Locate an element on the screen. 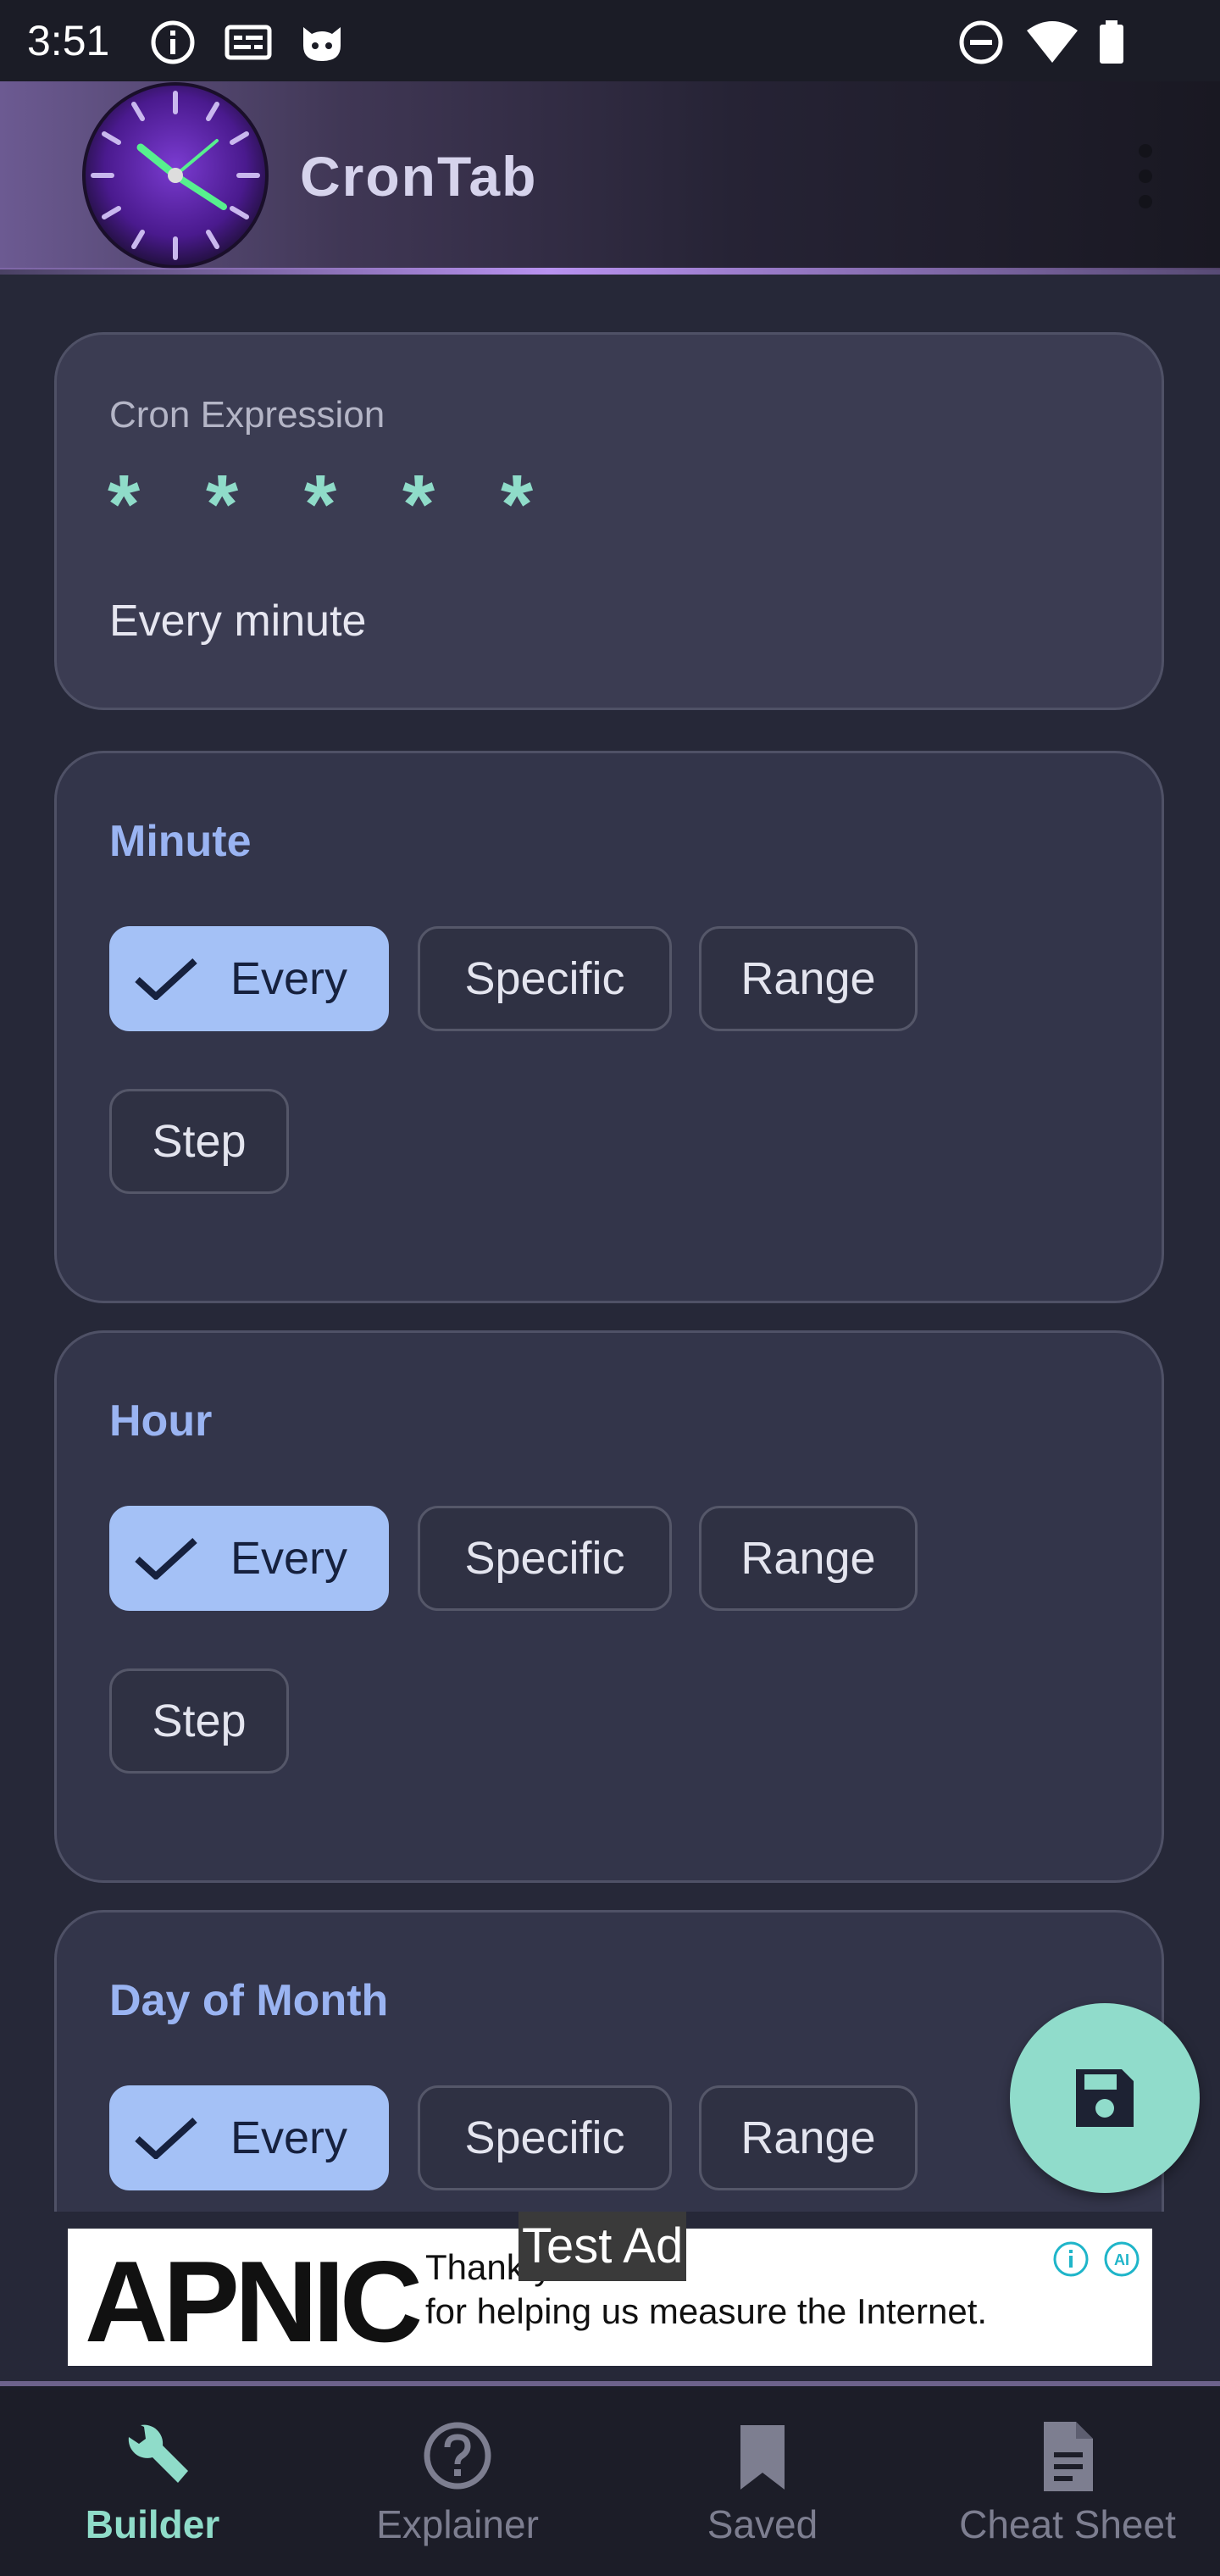 The height and width of the screenshot is (2576, 1220). minute-step-chip: Step is located at coordinates (199, 1141).